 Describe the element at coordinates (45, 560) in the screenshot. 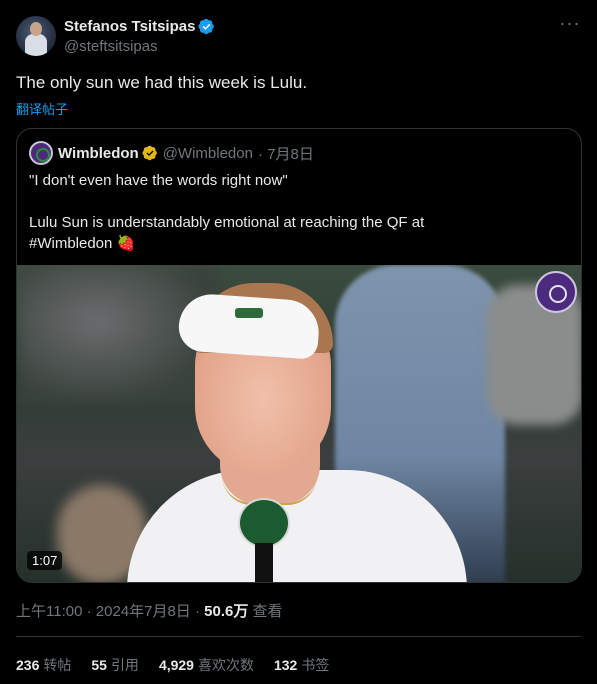

I see `video-duration: 1:07` at that location.